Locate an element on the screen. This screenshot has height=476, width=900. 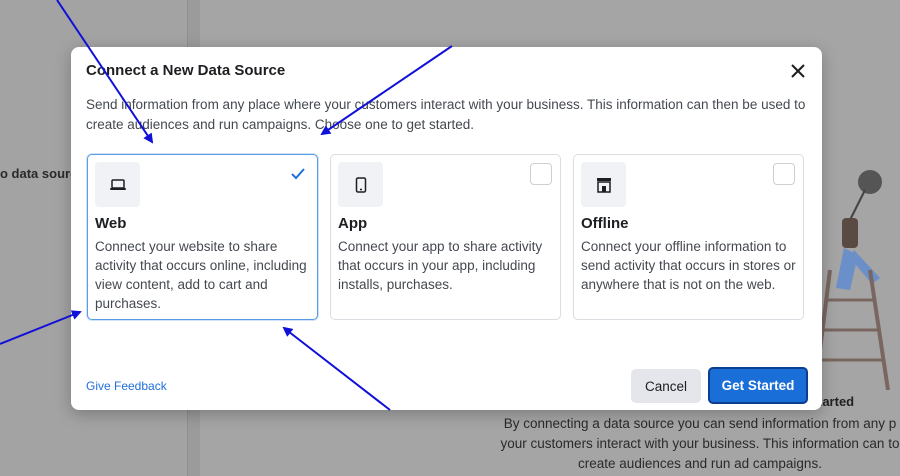
laptop-icon is located at coordinates (117, 184).